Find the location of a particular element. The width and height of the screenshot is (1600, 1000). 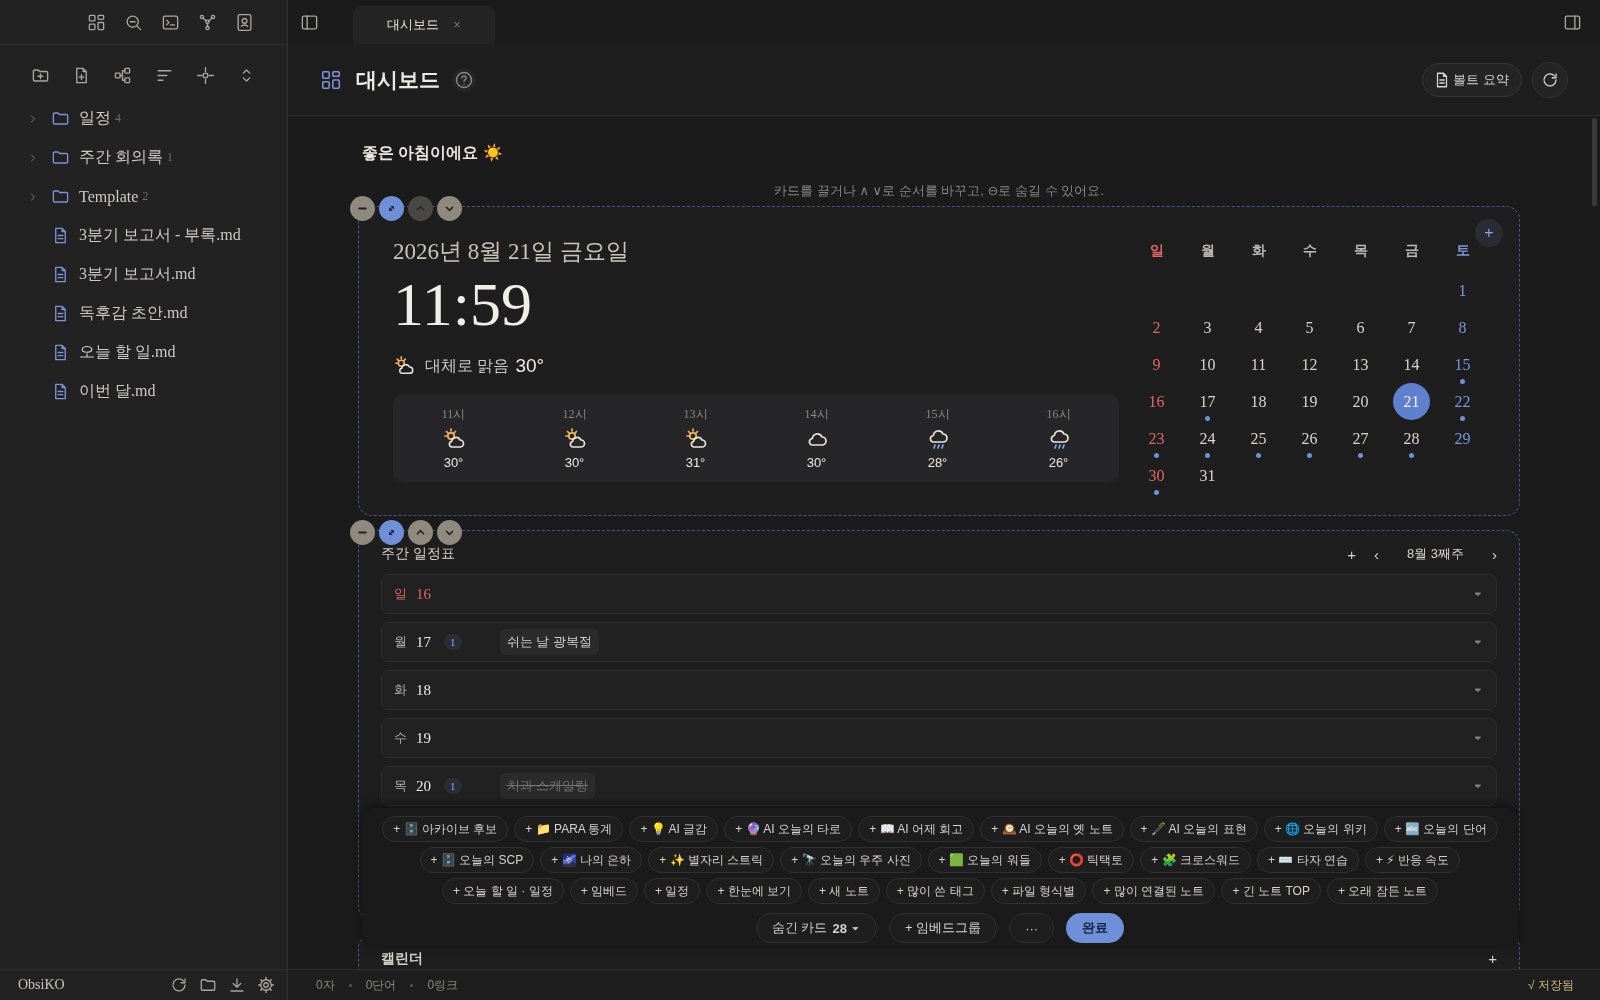

forecast-hour: 16시 is located at coordinates (1058, 414).